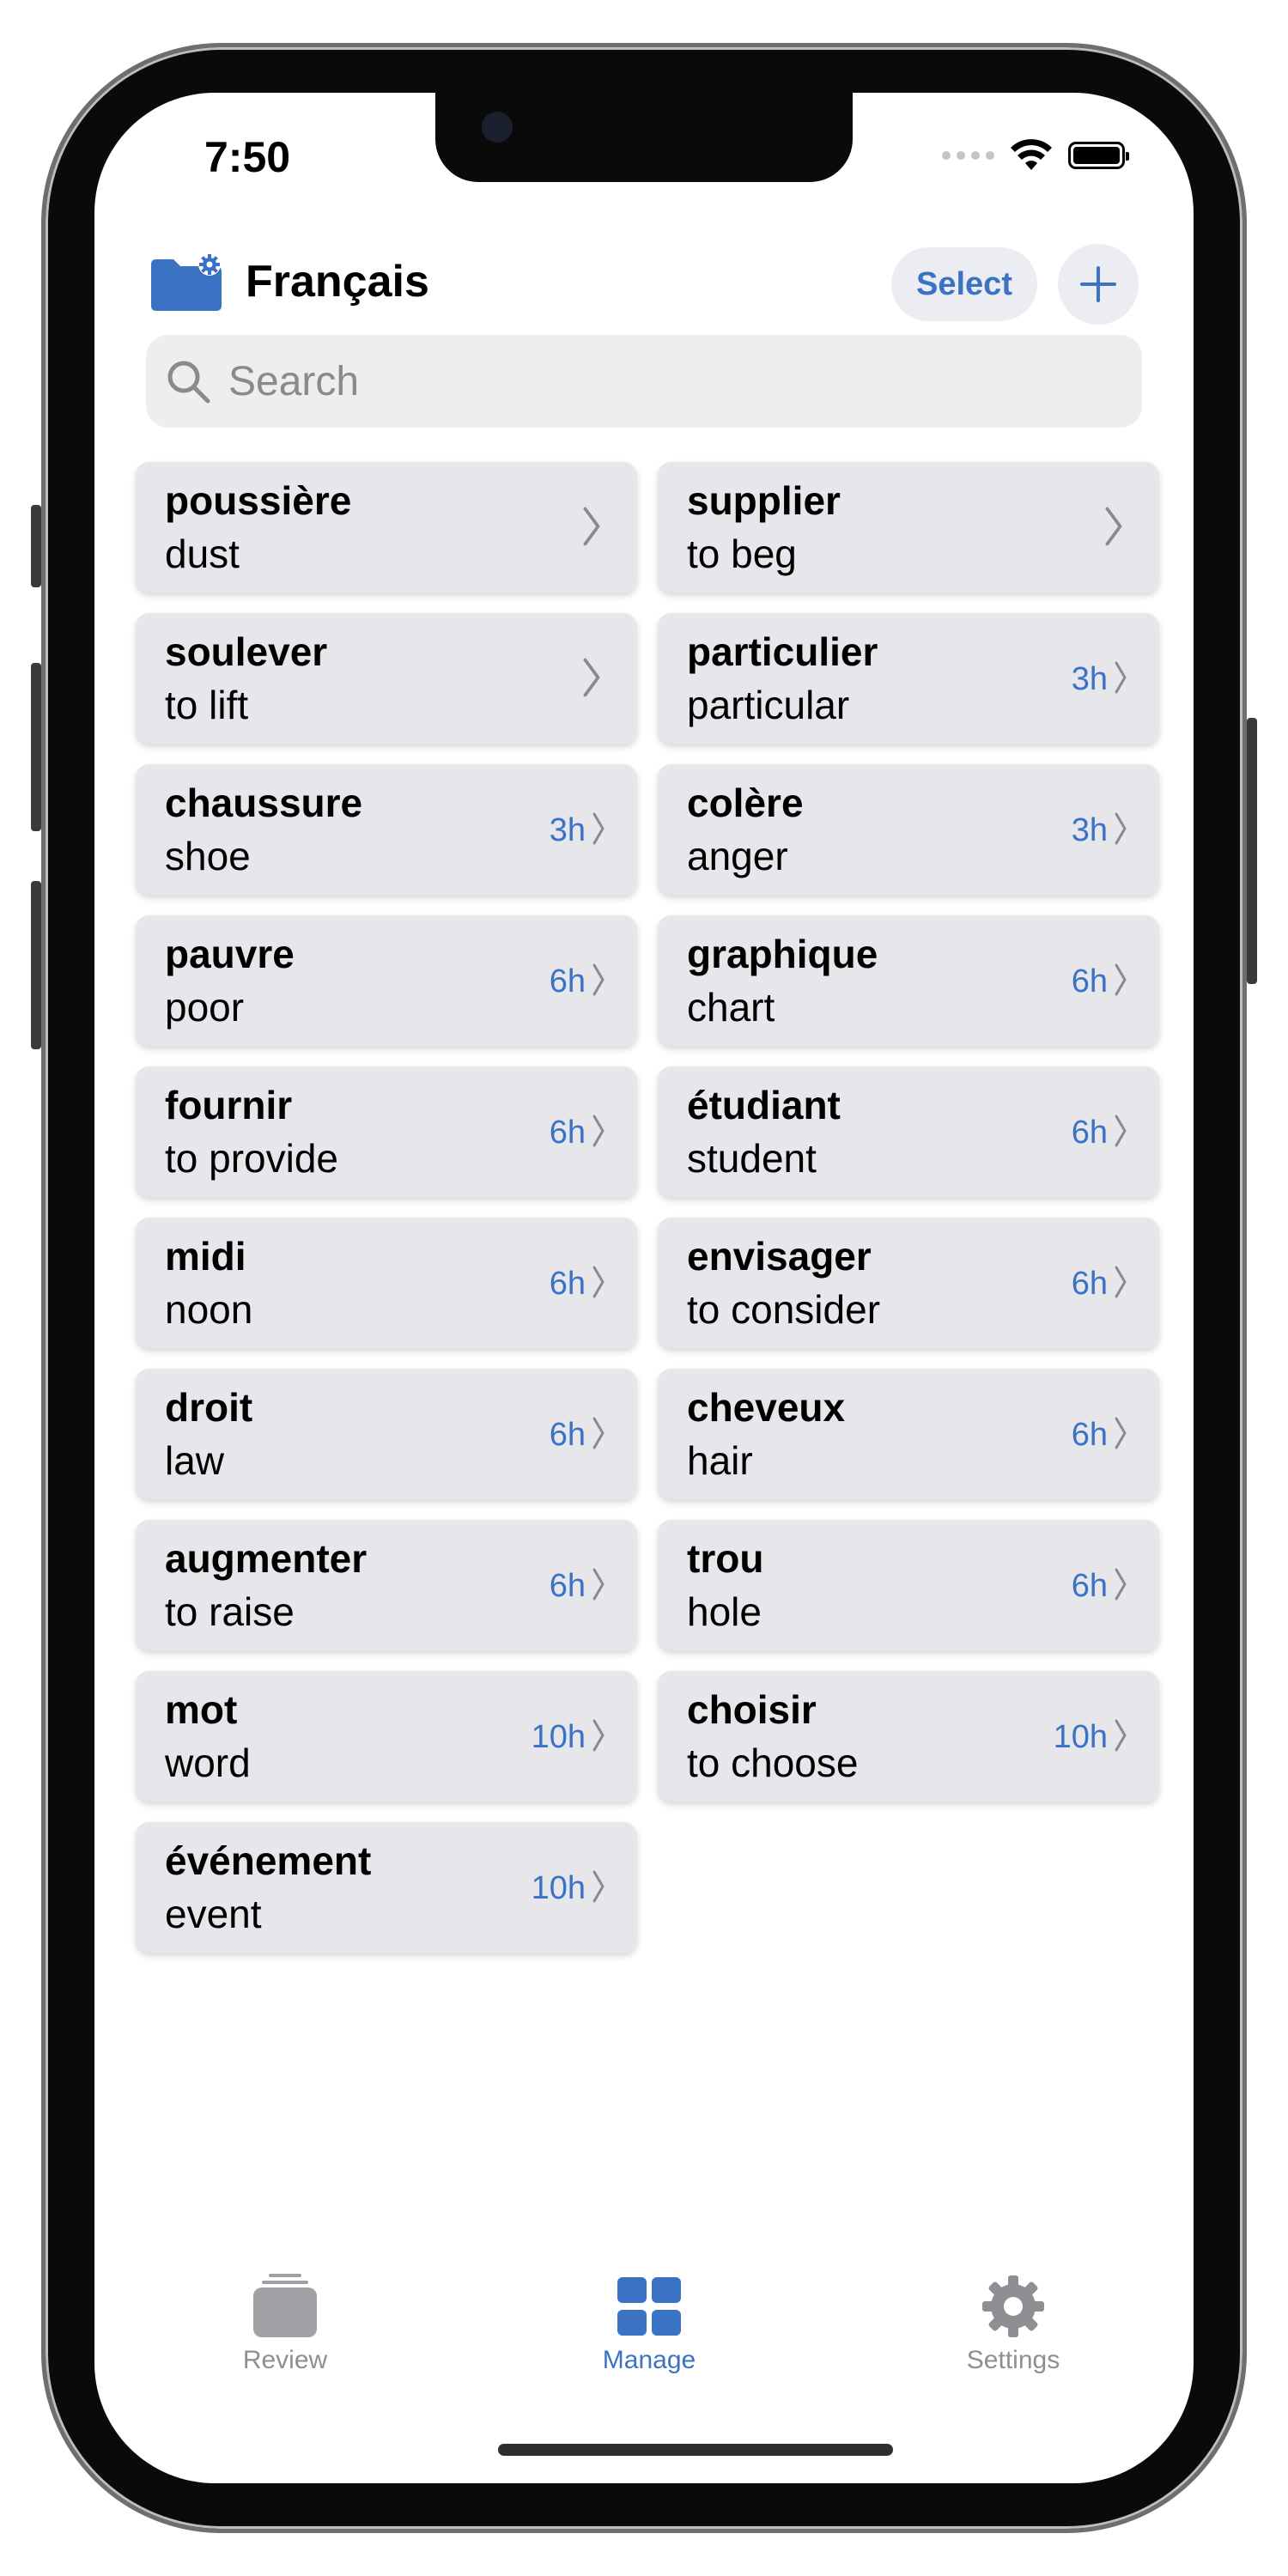 This screenshot has height=2576, width=1288. I want to click on select-button: Select, so click(964, 284).